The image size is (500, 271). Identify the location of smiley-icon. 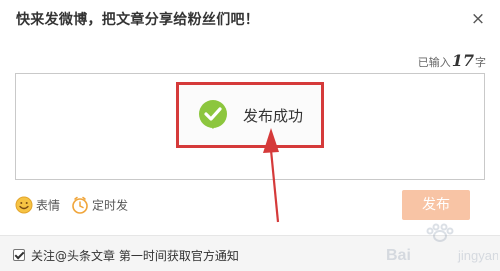
(24, 205).